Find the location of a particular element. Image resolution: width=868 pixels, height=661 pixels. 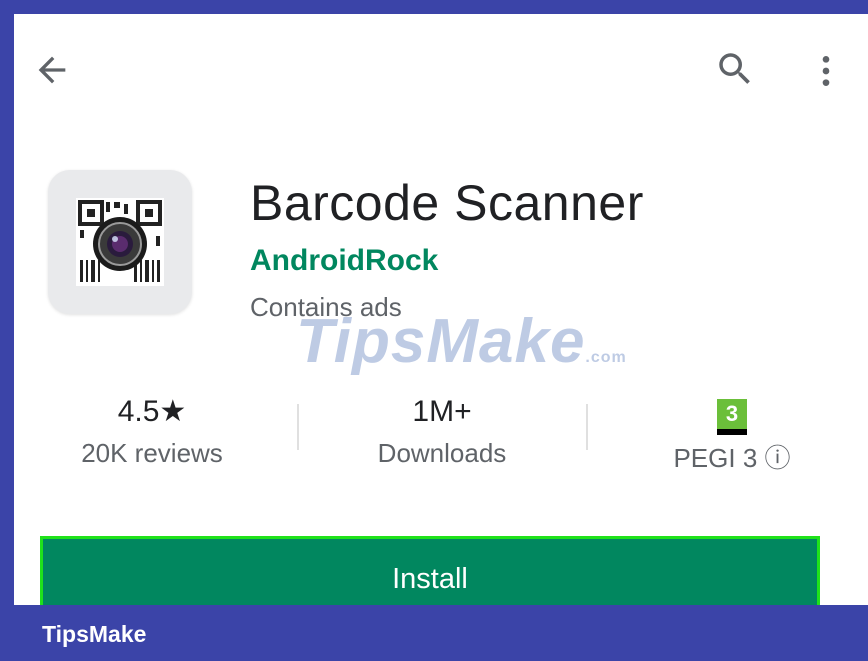

install-button: Install is located at coordinates (430, 570).